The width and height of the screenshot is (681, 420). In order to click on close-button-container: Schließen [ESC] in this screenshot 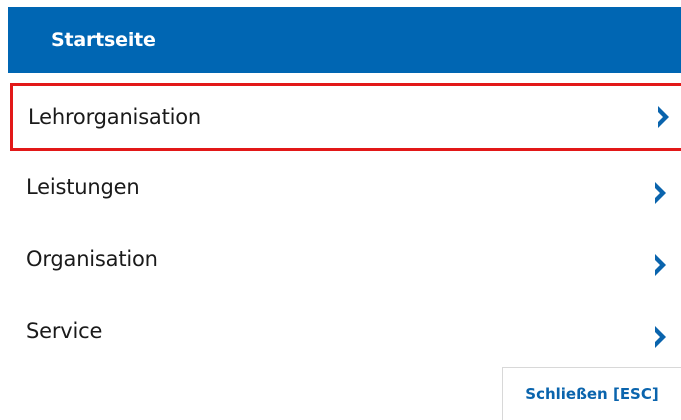, I will do `click(591, 393)`.